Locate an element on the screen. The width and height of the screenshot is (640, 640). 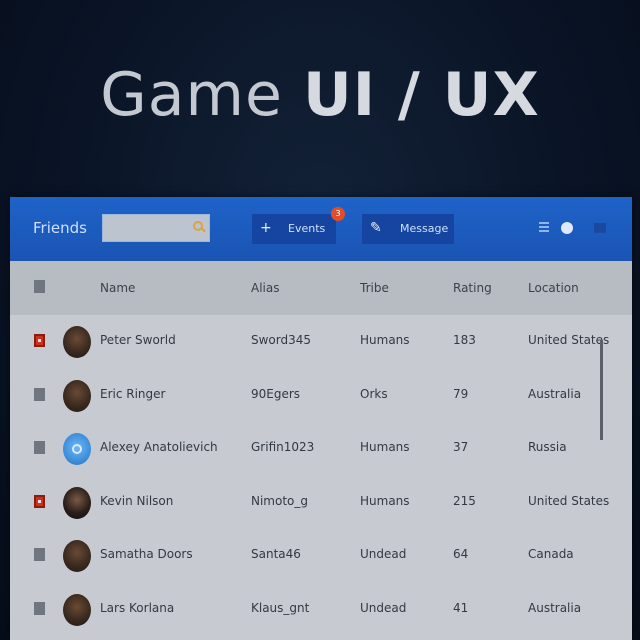
cell-name: Samatha Doors is located at coordinates (146, 554).